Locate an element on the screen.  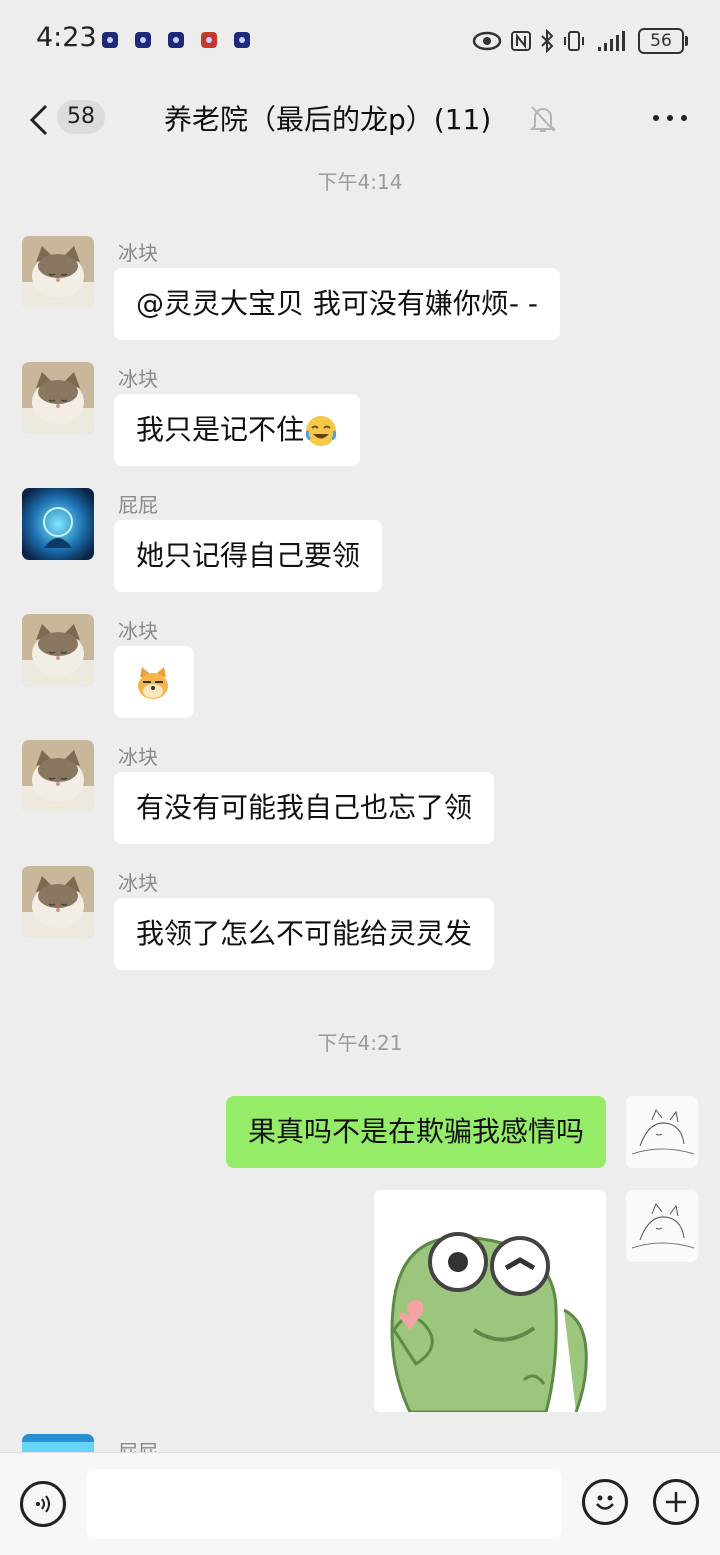
message-timestamp: 下午4:21 is located at coordinates (360, 1043).